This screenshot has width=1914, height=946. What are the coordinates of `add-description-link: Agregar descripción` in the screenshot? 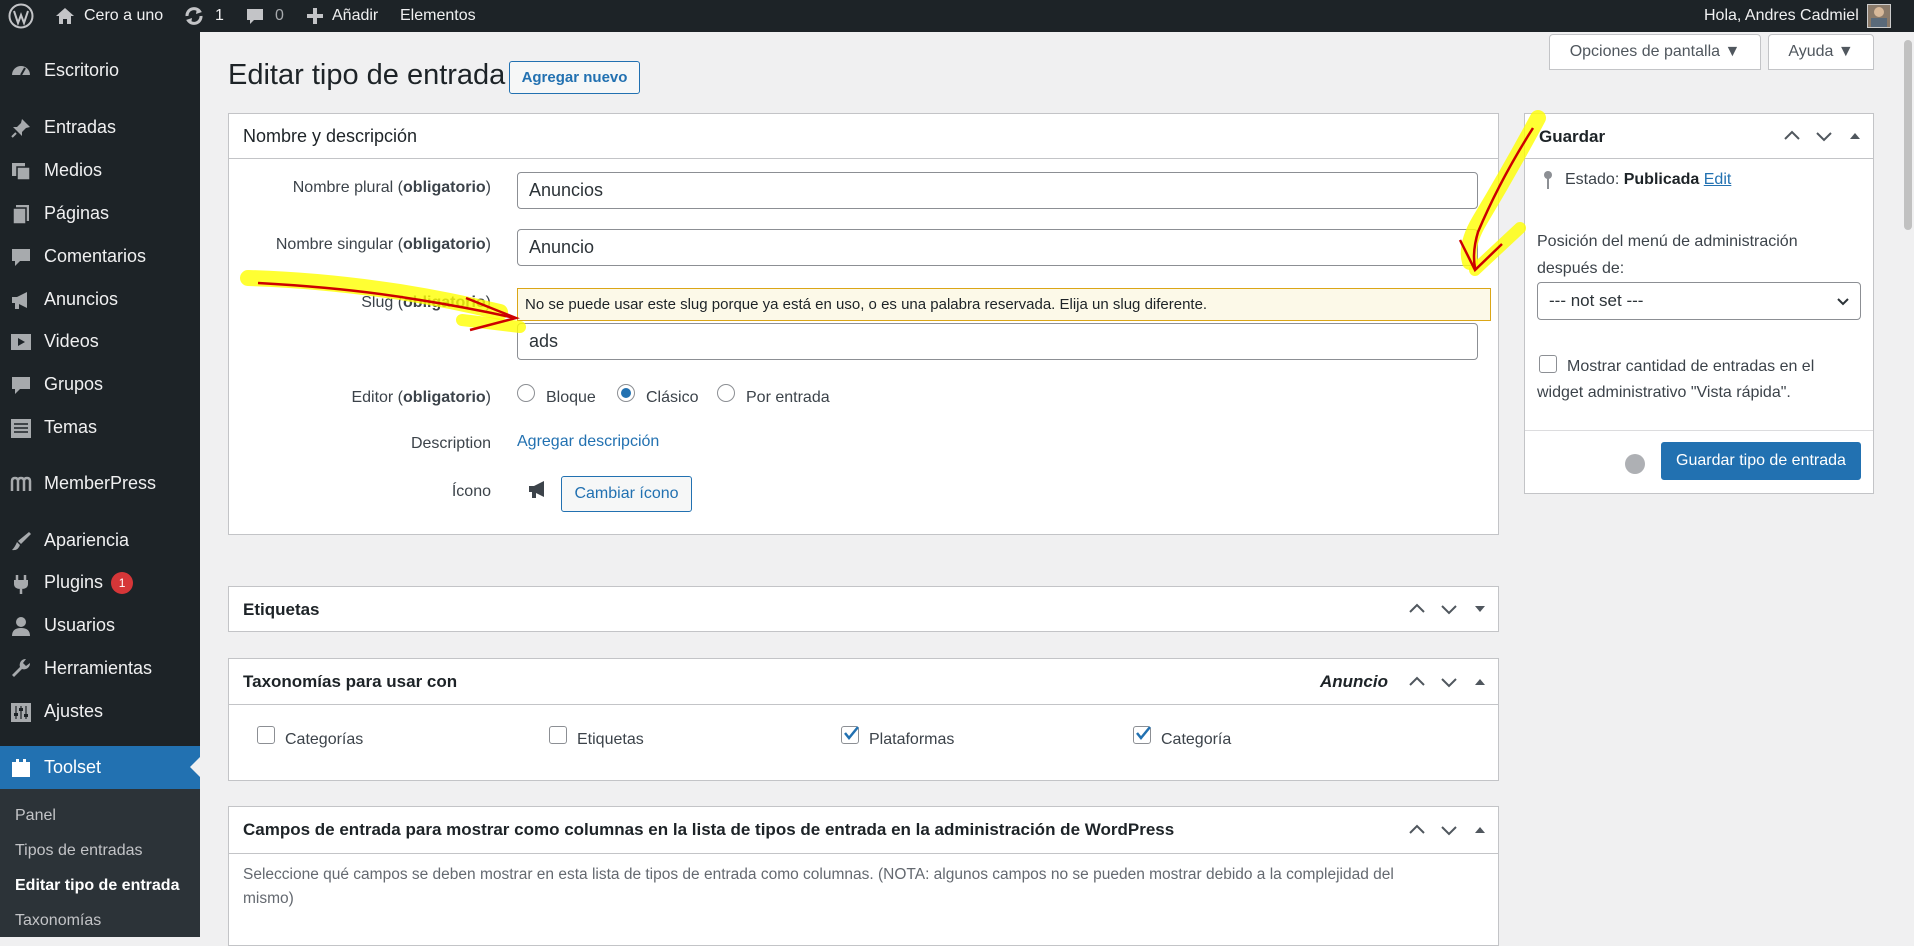 It's located at (588, 442).